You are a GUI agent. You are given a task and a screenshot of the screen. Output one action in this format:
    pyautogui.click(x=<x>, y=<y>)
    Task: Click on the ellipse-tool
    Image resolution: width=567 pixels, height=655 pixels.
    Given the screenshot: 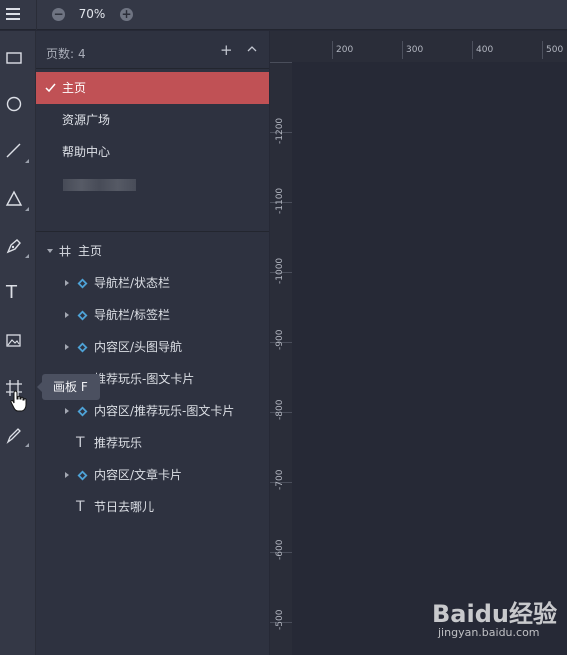 What is the action you would take?
    pyautogui.click(x=18, y=104)
    